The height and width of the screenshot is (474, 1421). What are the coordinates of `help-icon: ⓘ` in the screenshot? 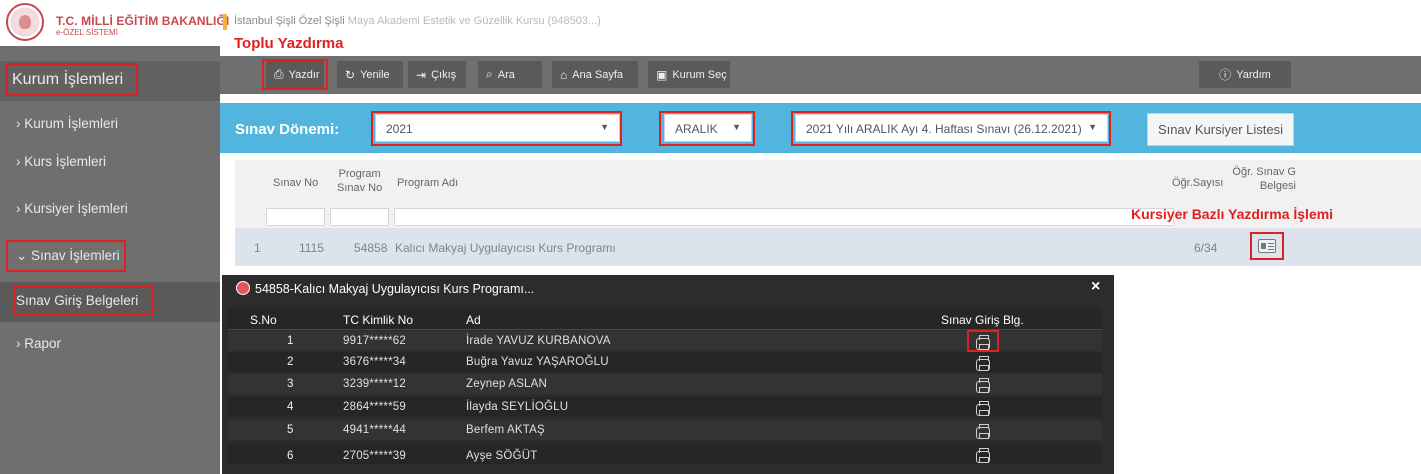 It's located at (1225, 75).